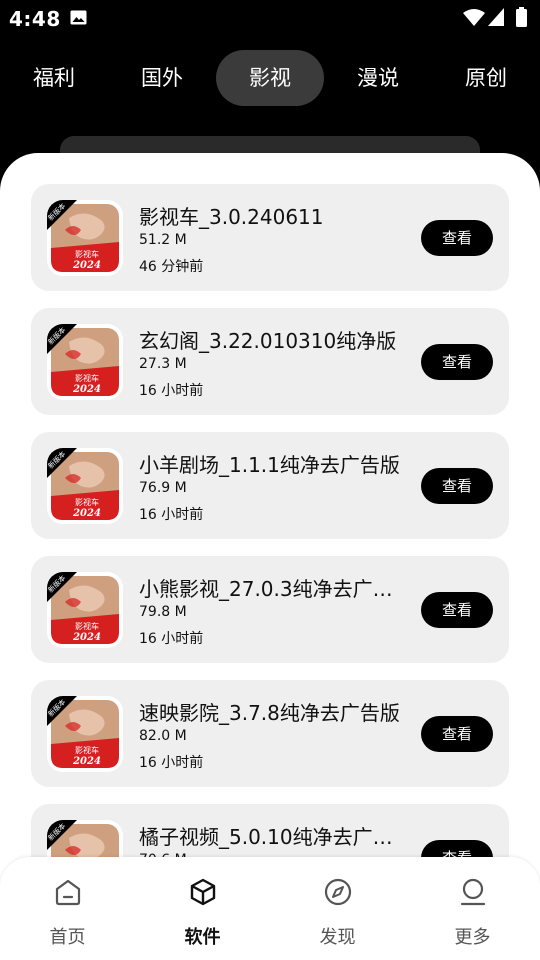  Describe the element at coordinates (78, 17) in the screenshot. I see `gallery-notification-icon` at that location.